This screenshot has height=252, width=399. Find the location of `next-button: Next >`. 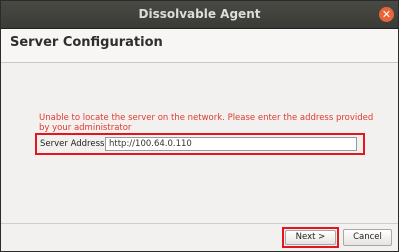

next-button: Next > is located at coordinates (310, 237).